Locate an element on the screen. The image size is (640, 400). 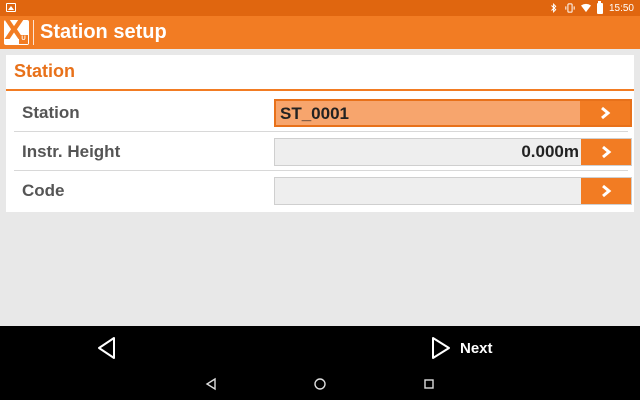
status-bar: 15:50 is located at coordinates (320, 8).